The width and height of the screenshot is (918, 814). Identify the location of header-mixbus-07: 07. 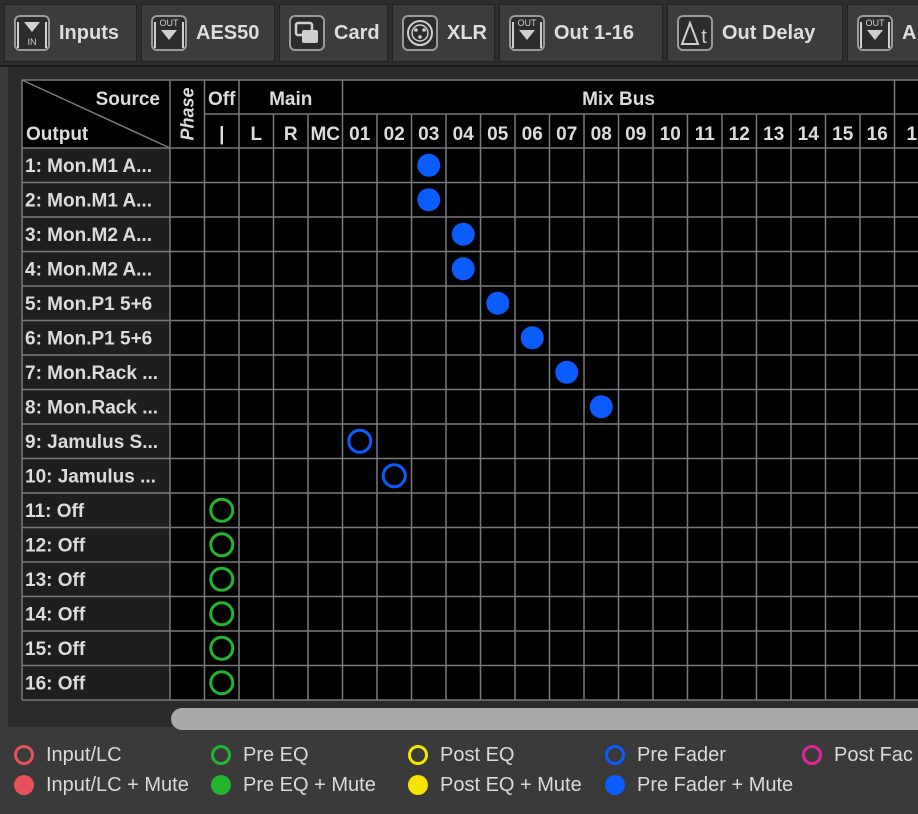
(566, 134).